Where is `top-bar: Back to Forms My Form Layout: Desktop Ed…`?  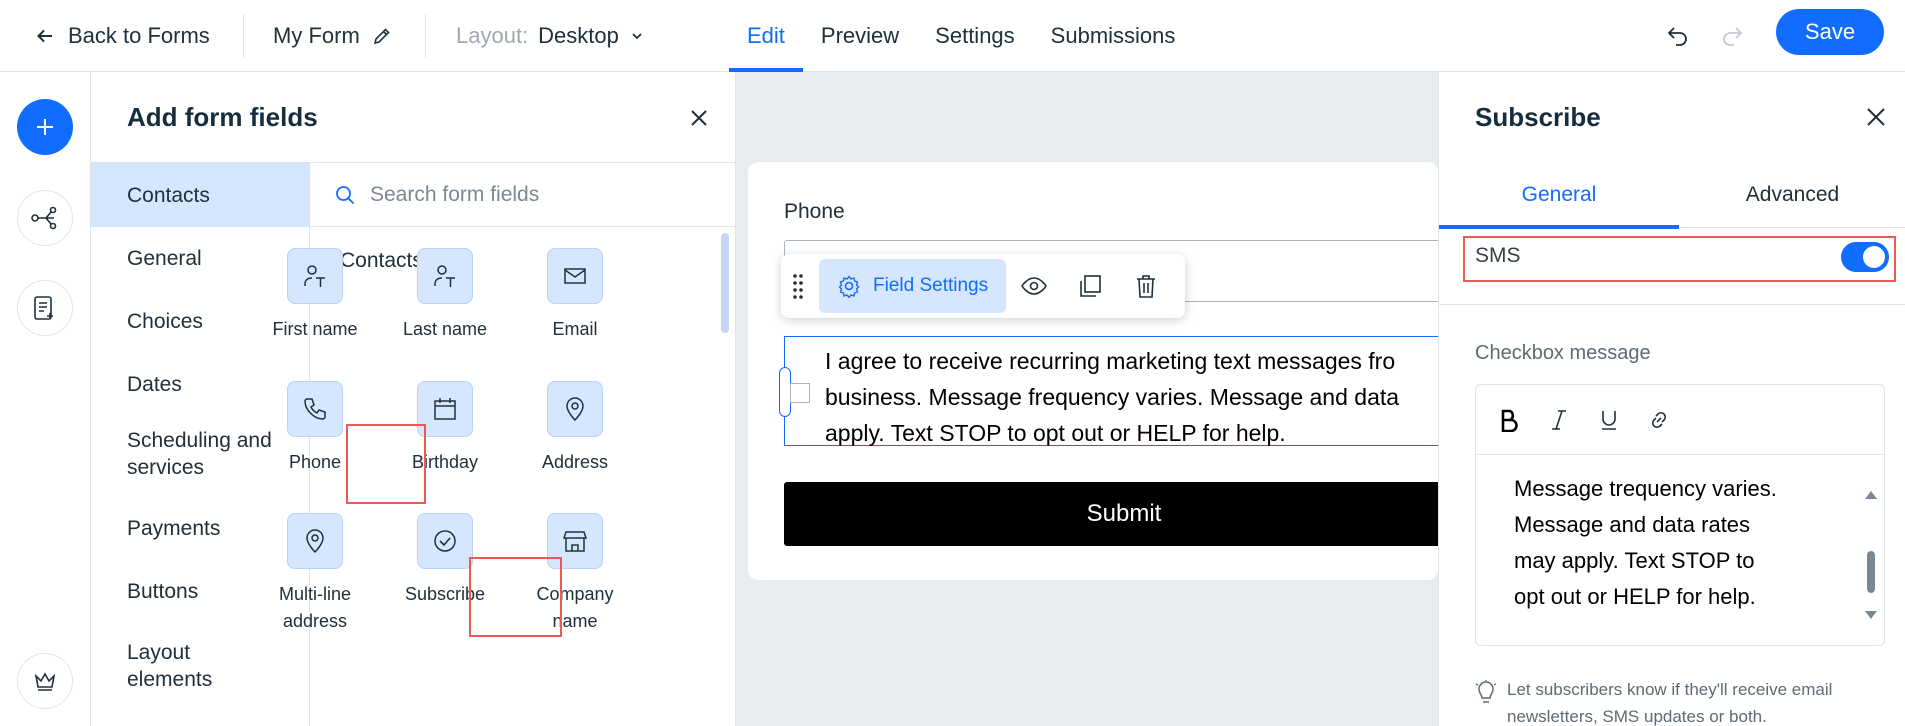
top-bar: Back to Forms My Form Layout: Desktop Ed… is located at coordinates (952, 36).